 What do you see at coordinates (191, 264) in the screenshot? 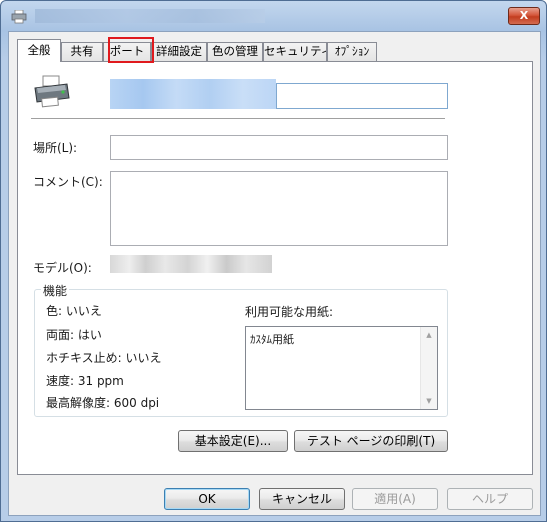
I see `model-value-redacted` at bounding box center [191, 264].